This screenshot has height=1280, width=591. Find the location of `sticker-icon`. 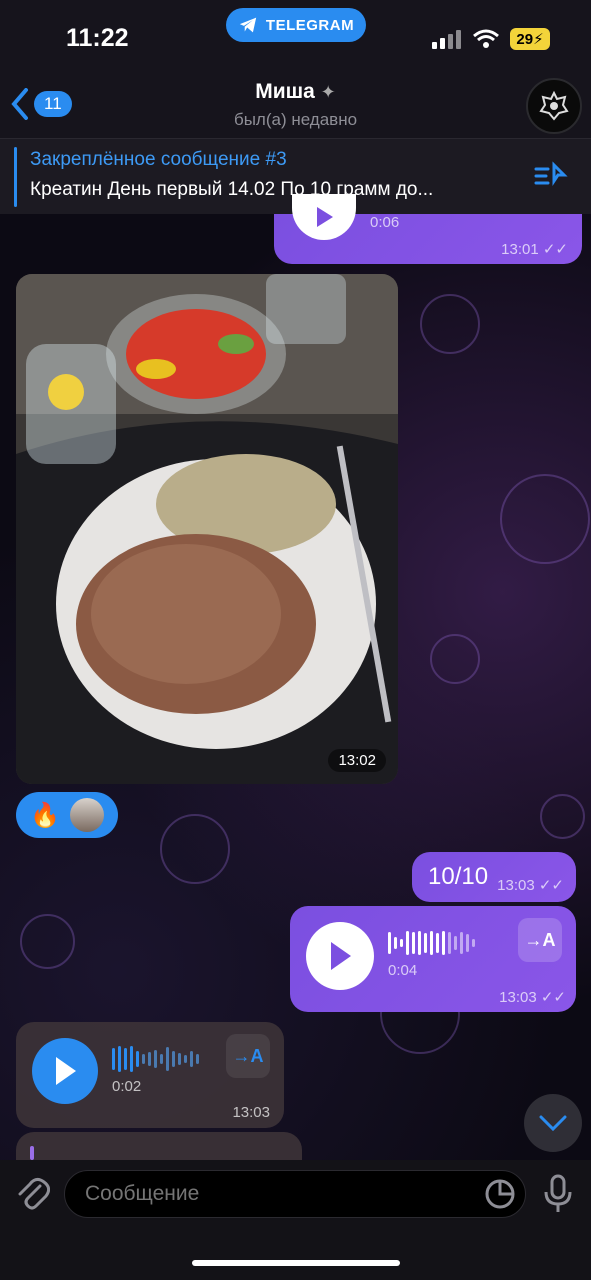

sticker-icon is located at coordinates (500, 1194).